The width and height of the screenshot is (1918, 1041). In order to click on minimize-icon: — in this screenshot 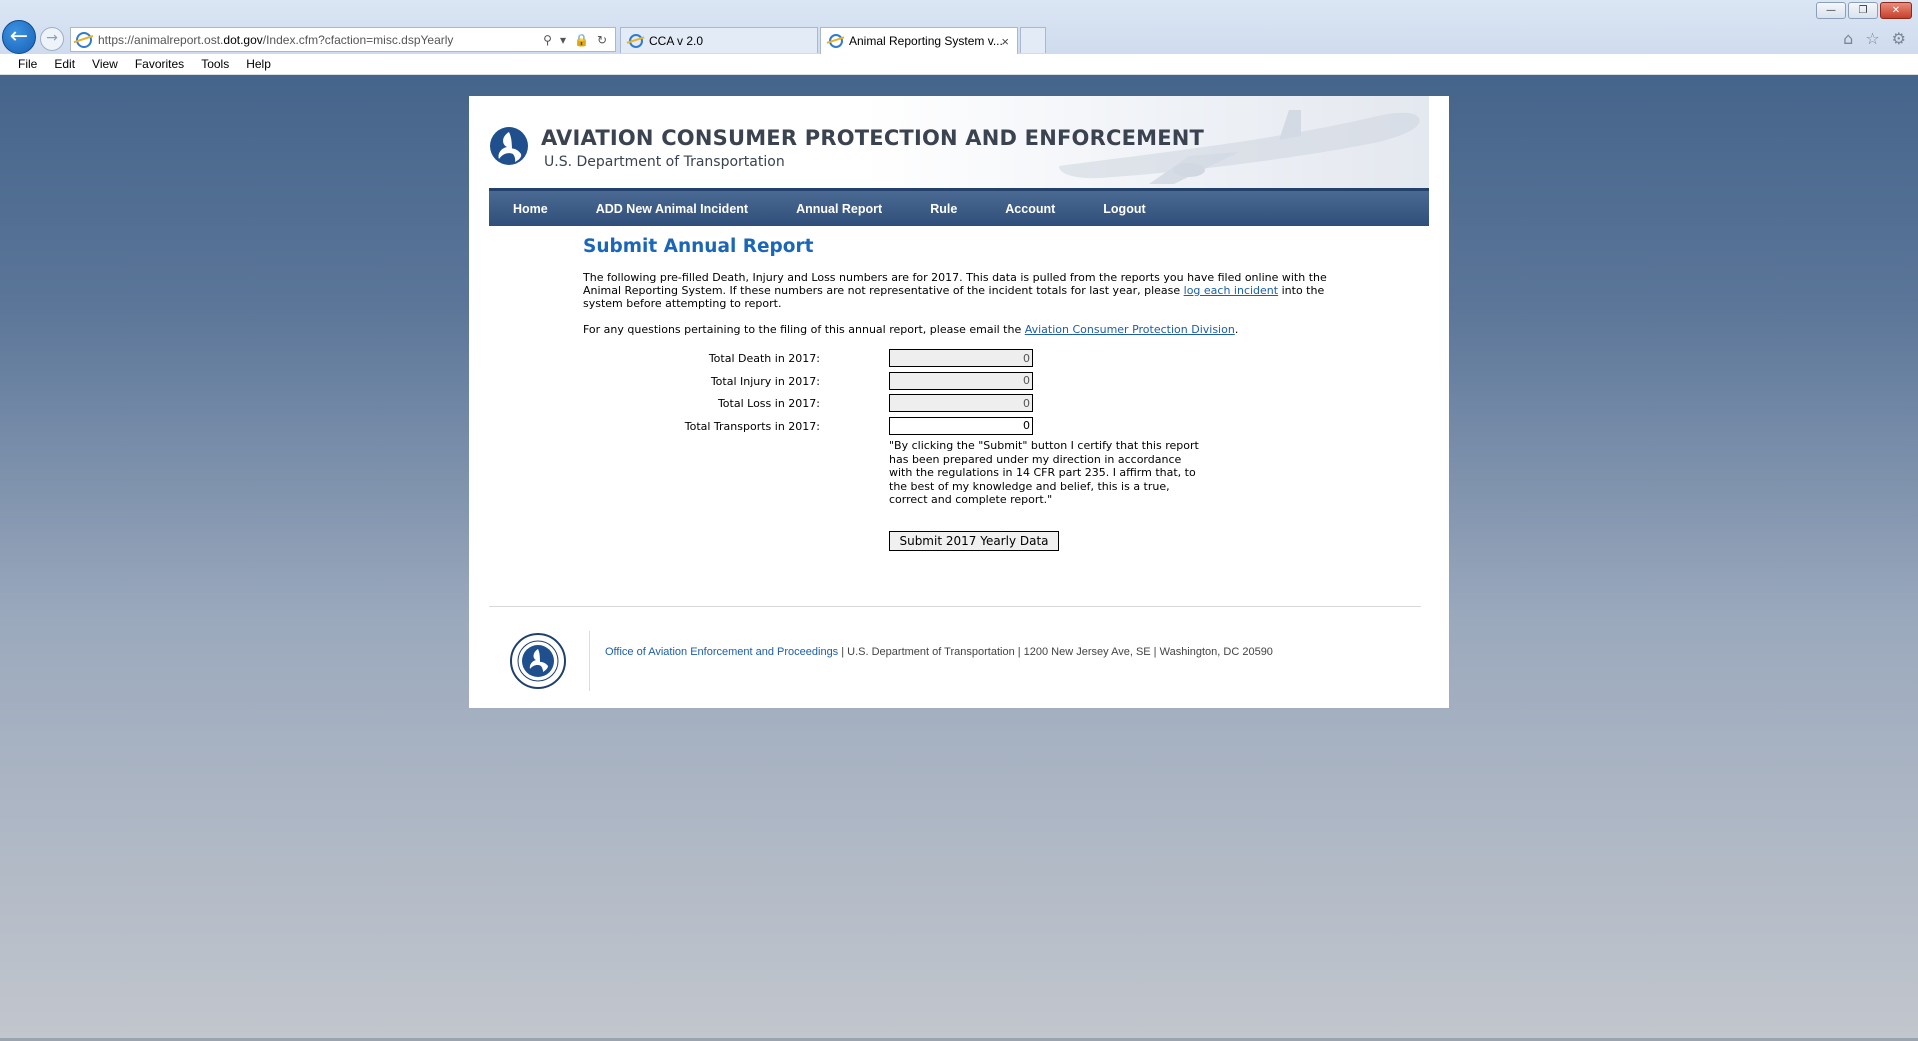, I will do `click(1831, 10)`.